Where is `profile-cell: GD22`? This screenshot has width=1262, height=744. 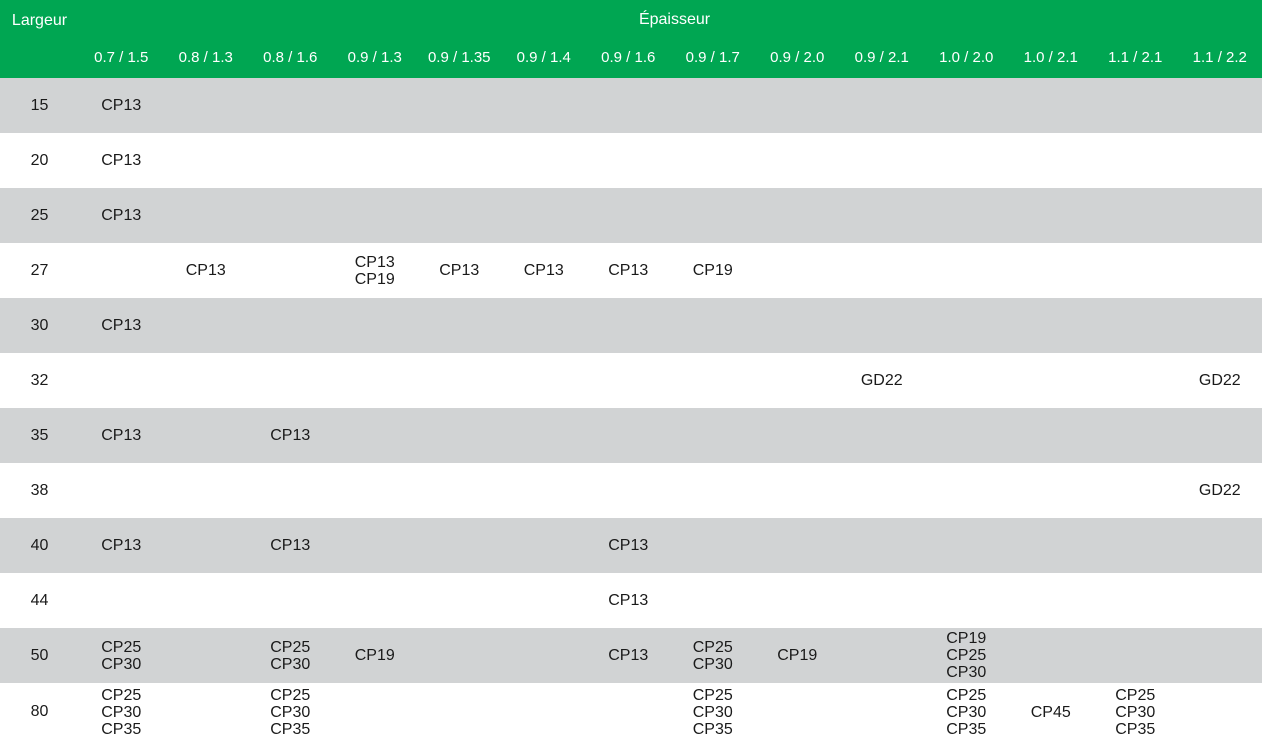 profile-cell: GD22 is located at coordinates (1219, 490).